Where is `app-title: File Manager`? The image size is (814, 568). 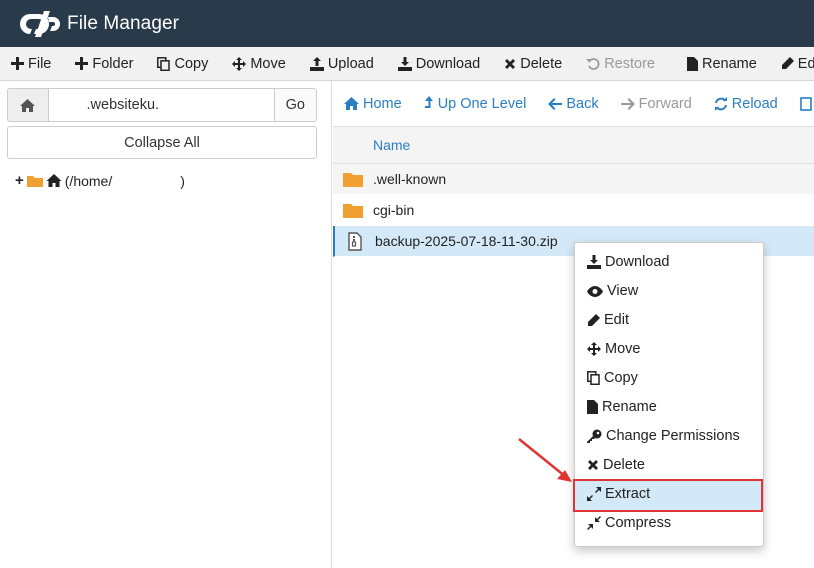
app-title: File Manager is located at coordinates (123, 23).